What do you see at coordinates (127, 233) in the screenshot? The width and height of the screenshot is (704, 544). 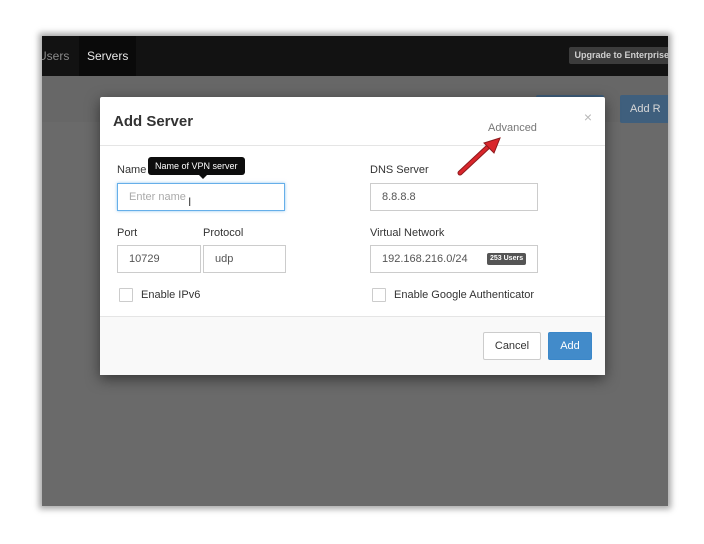 I see `port-label: Port` at bounding box center [127, 233].